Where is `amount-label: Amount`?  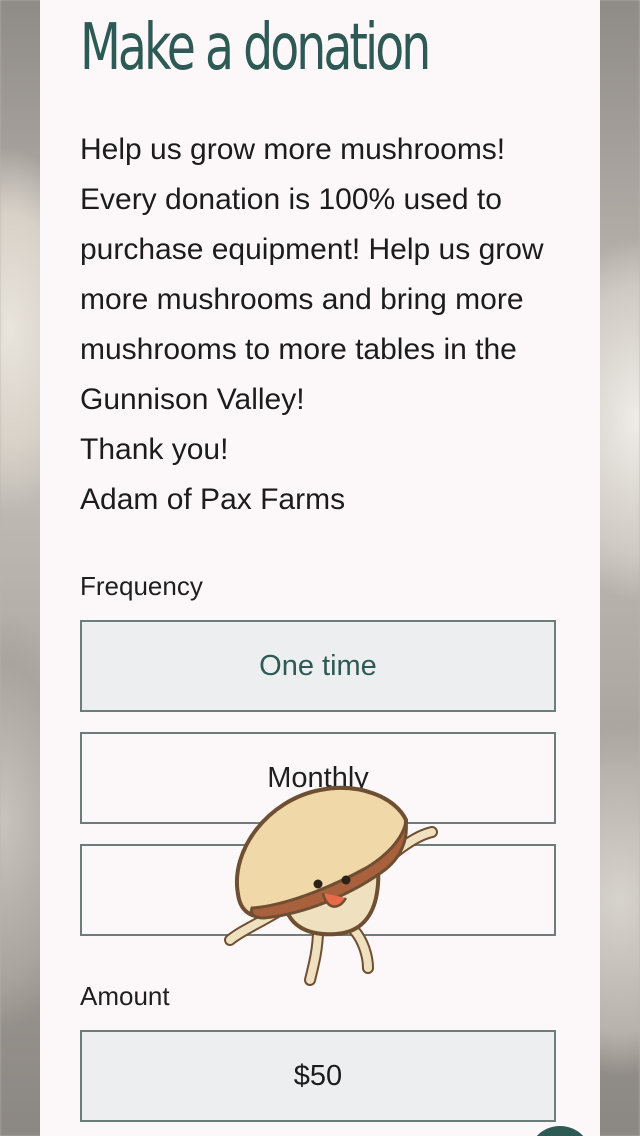 amount-label: Amount is located at coordinates (125, 996).